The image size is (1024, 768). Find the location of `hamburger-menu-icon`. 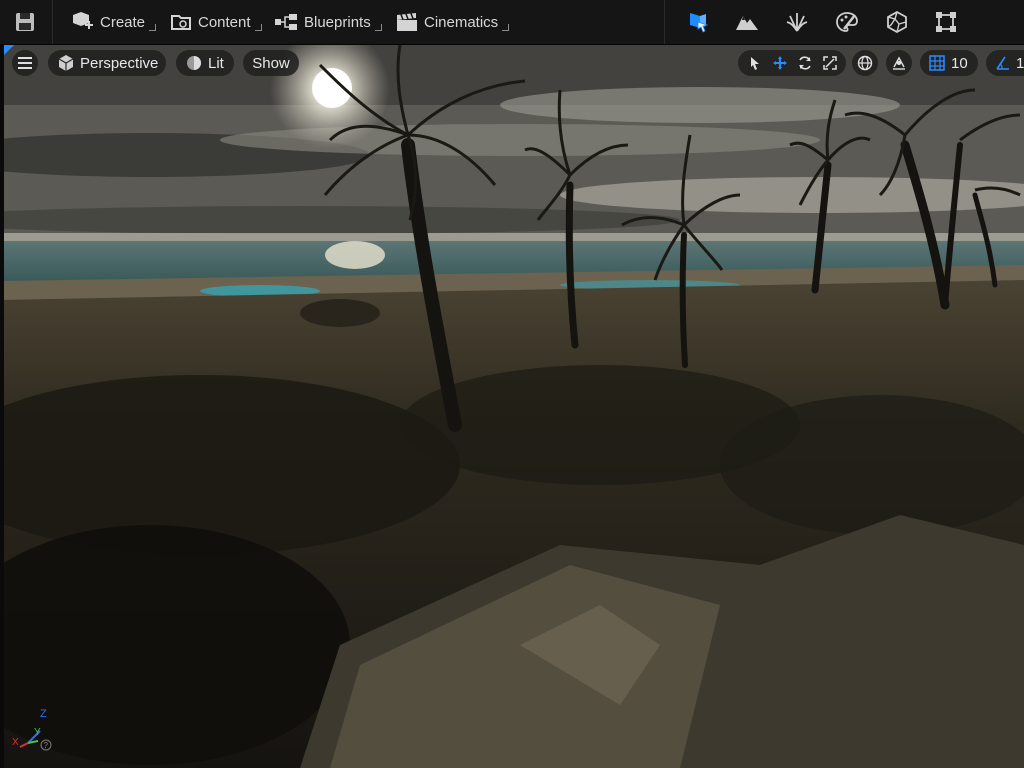

hamburger-menu-icon is located at coordinates (25, 63).